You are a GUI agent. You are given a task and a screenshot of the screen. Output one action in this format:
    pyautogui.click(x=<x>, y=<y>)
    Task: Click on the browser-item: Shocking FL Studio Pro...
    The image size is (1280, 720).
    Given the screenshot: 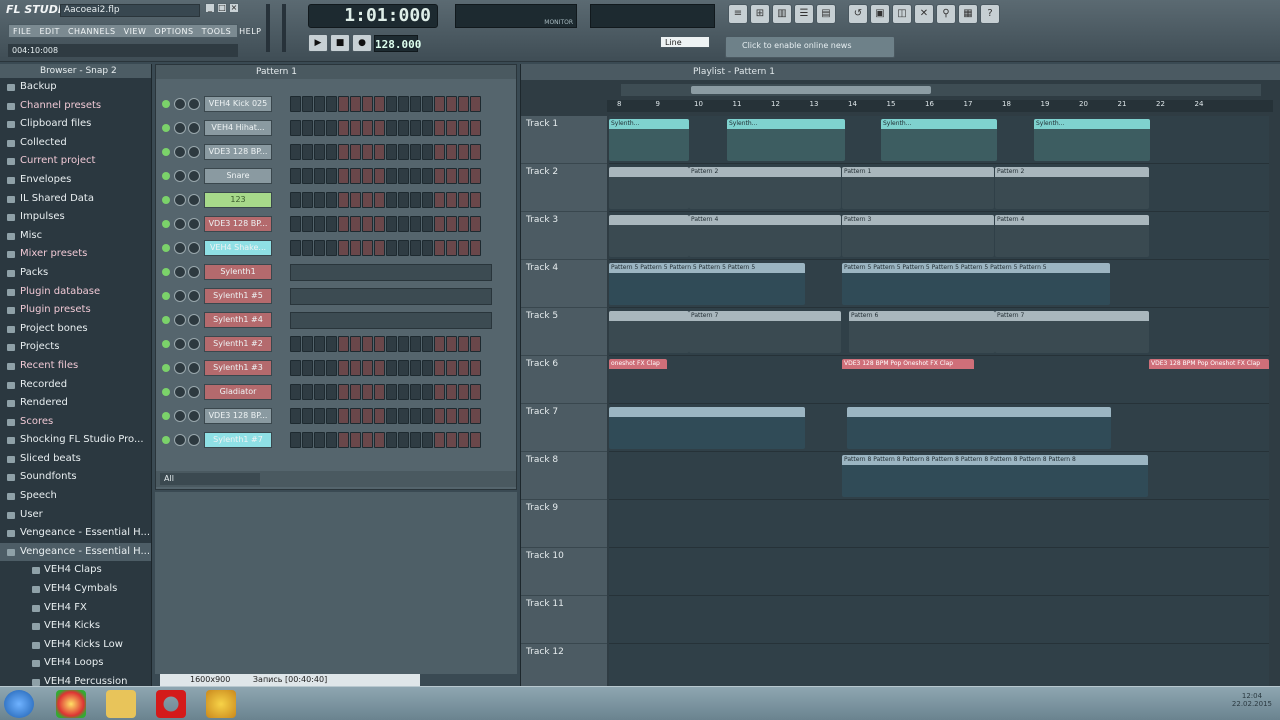 What is the action you would take?
    pyautogui.click(x=75, y=440)
    